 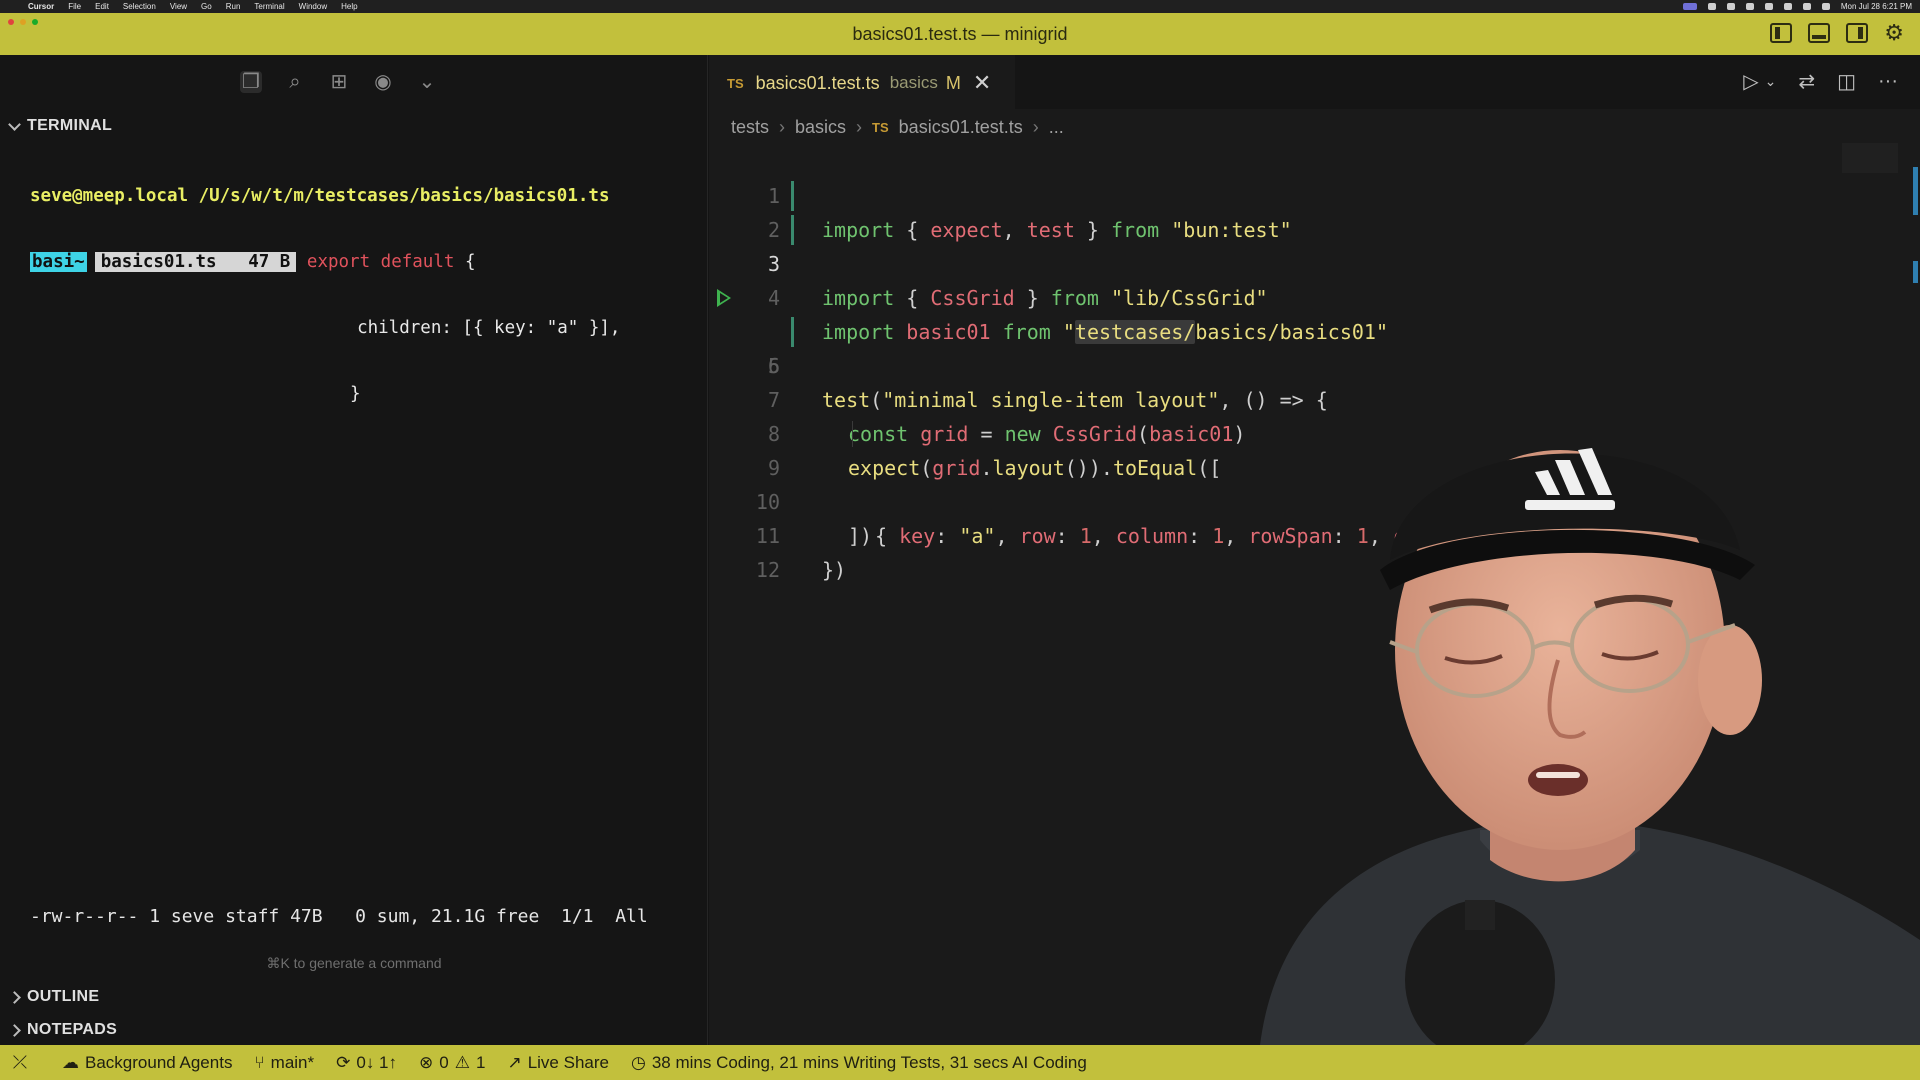 What do you see at coordinates (558, 1063) in the screenshot?
I see `live-share-item: ↗ Live Share` at bounding box center [558, 1063].